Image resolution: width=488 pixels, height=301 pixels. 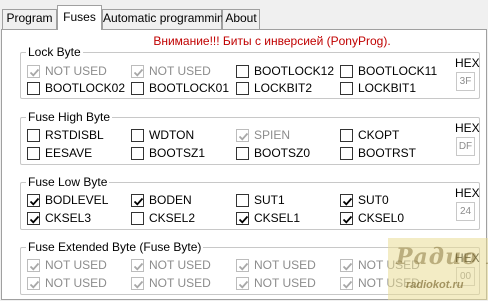 What do you see at coordinates (277, 218) in the screenshot?
I see `fuse-label: CKSEL1` at bounding box center [277, 218].